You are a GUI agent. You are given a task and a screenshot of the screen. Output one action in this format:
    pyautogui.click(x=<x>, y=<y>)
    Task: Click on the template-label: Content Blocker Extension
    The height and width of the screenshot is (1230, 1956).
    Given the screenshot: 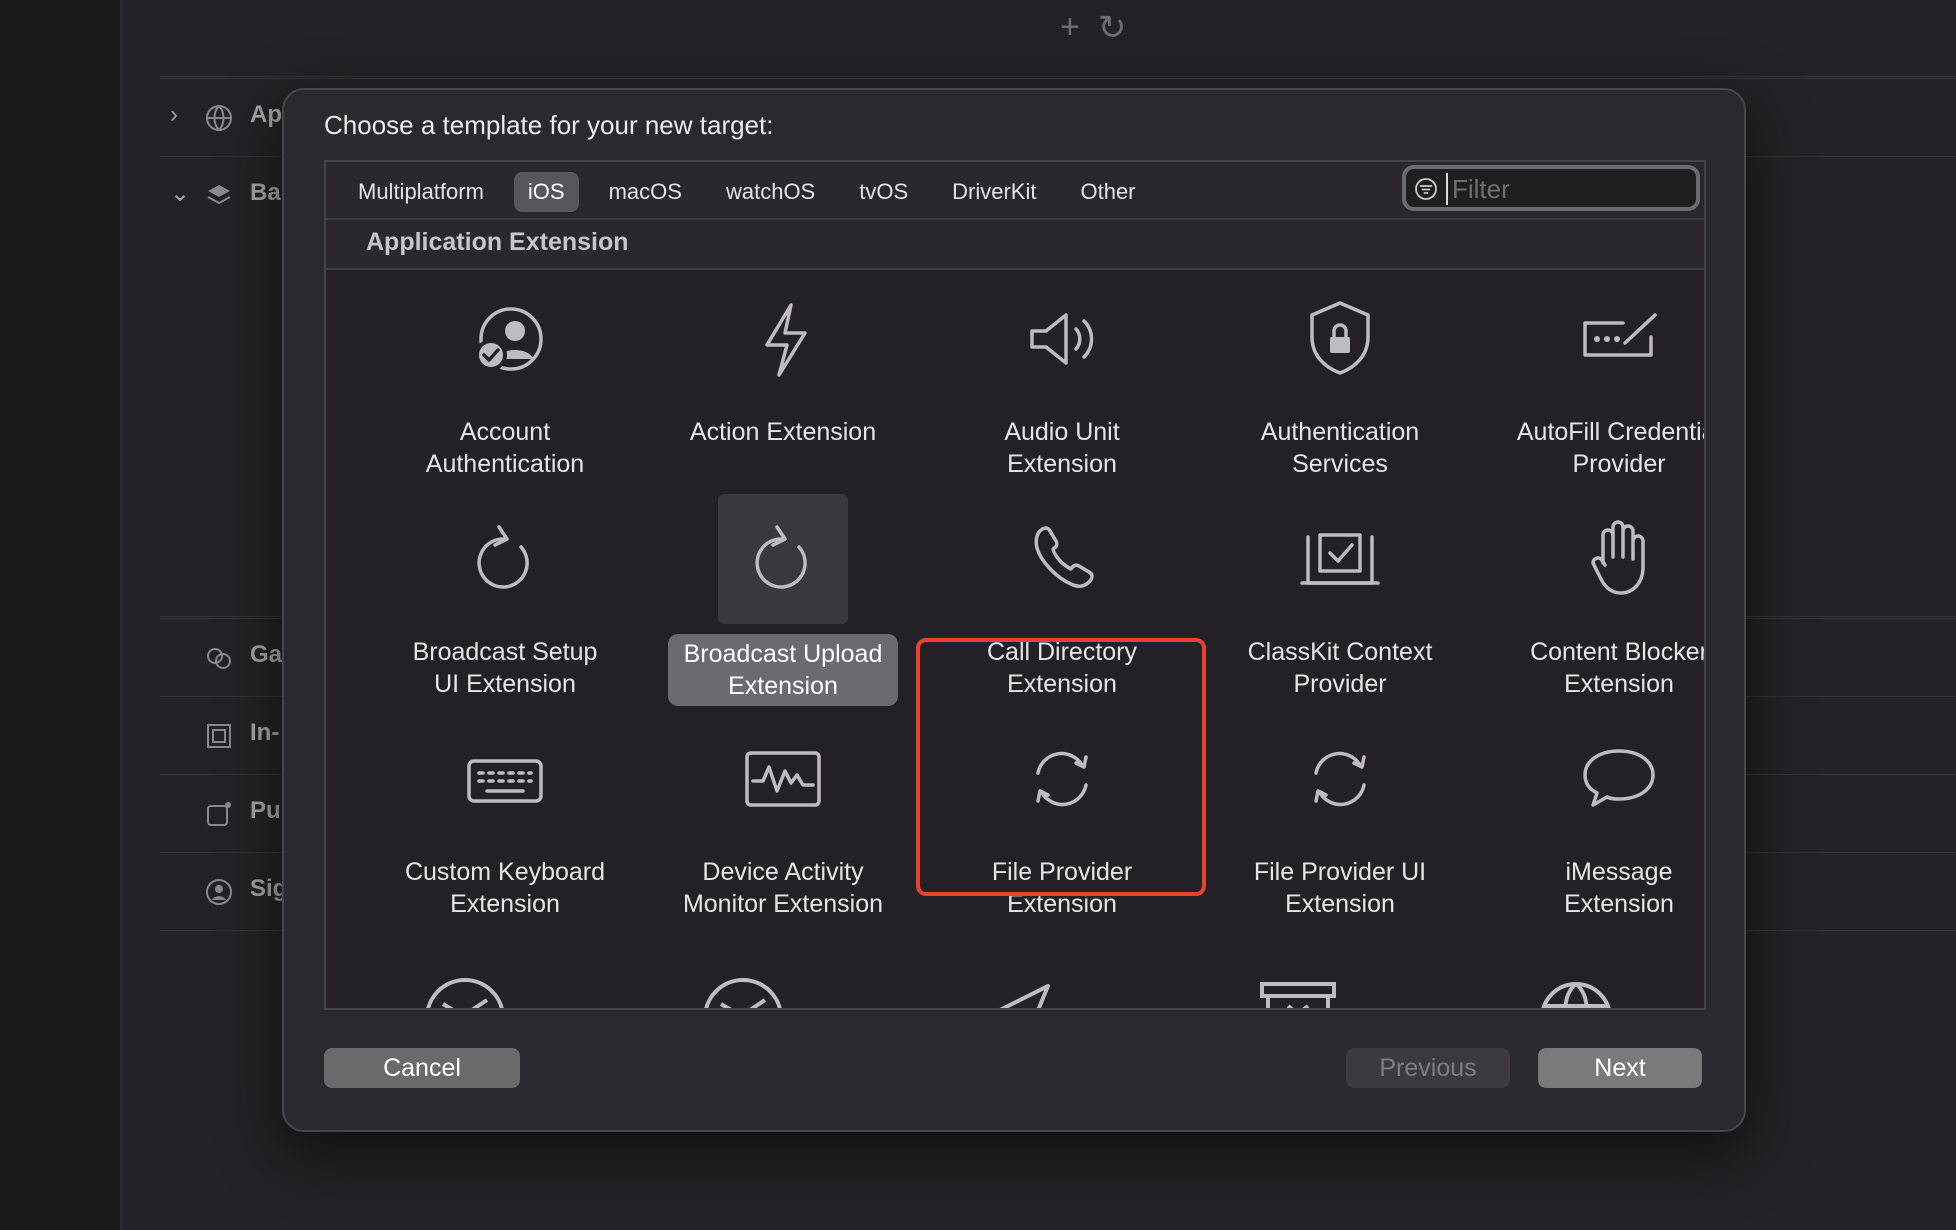 What is the action you would take?
    pyautogui.click(x=1618, y=668)
    